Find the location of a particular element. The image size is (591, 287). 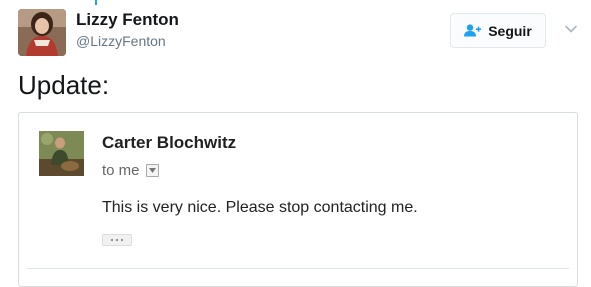

ellipsis-icon is located at coordinates (117, 240).